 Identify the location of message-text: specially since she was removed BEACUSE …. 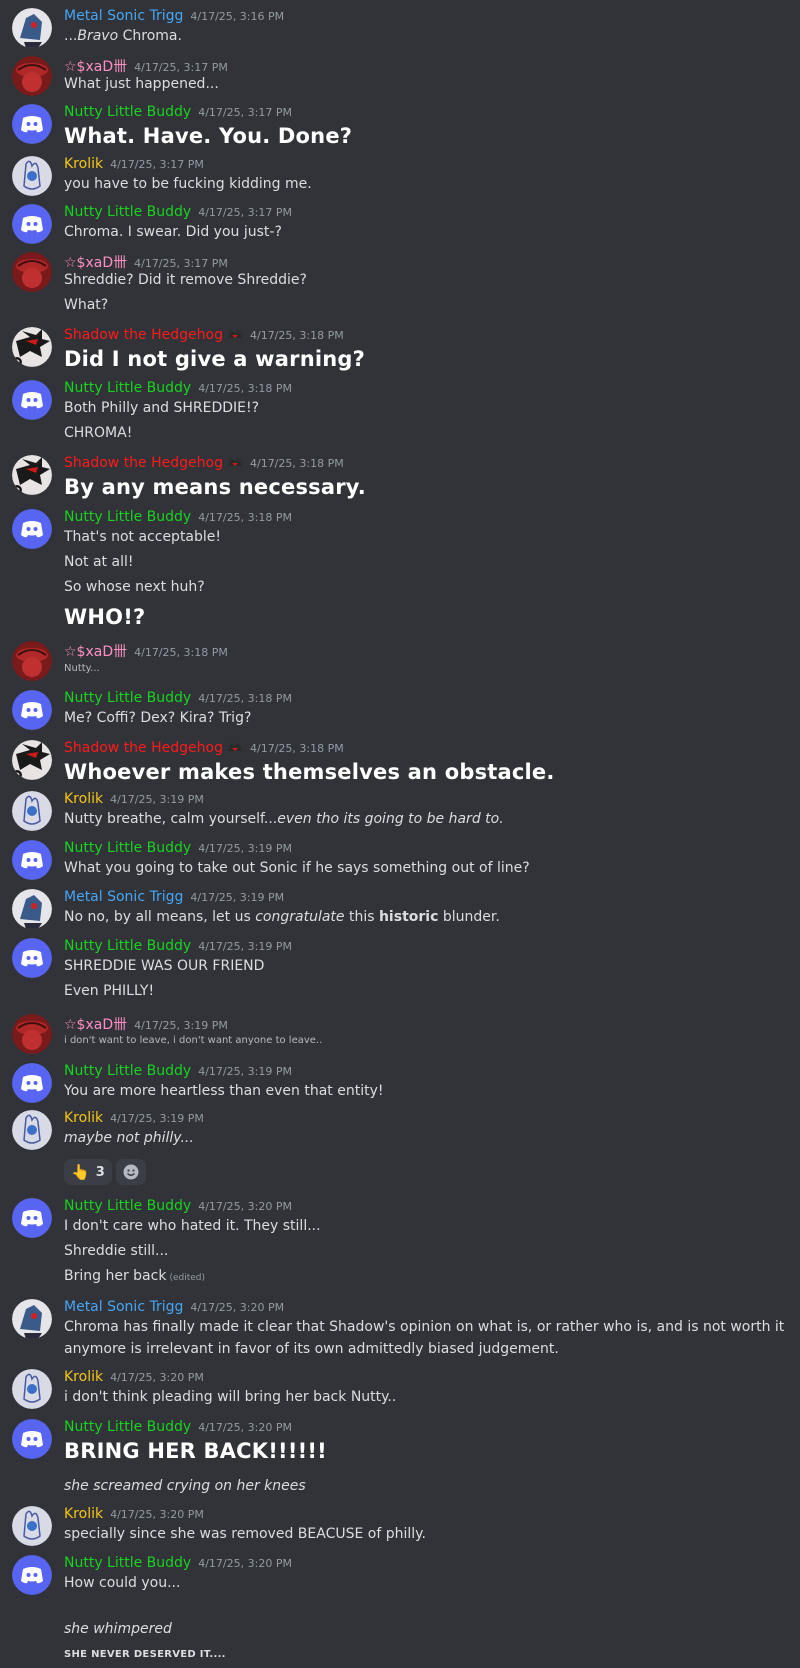
(245, 1534).